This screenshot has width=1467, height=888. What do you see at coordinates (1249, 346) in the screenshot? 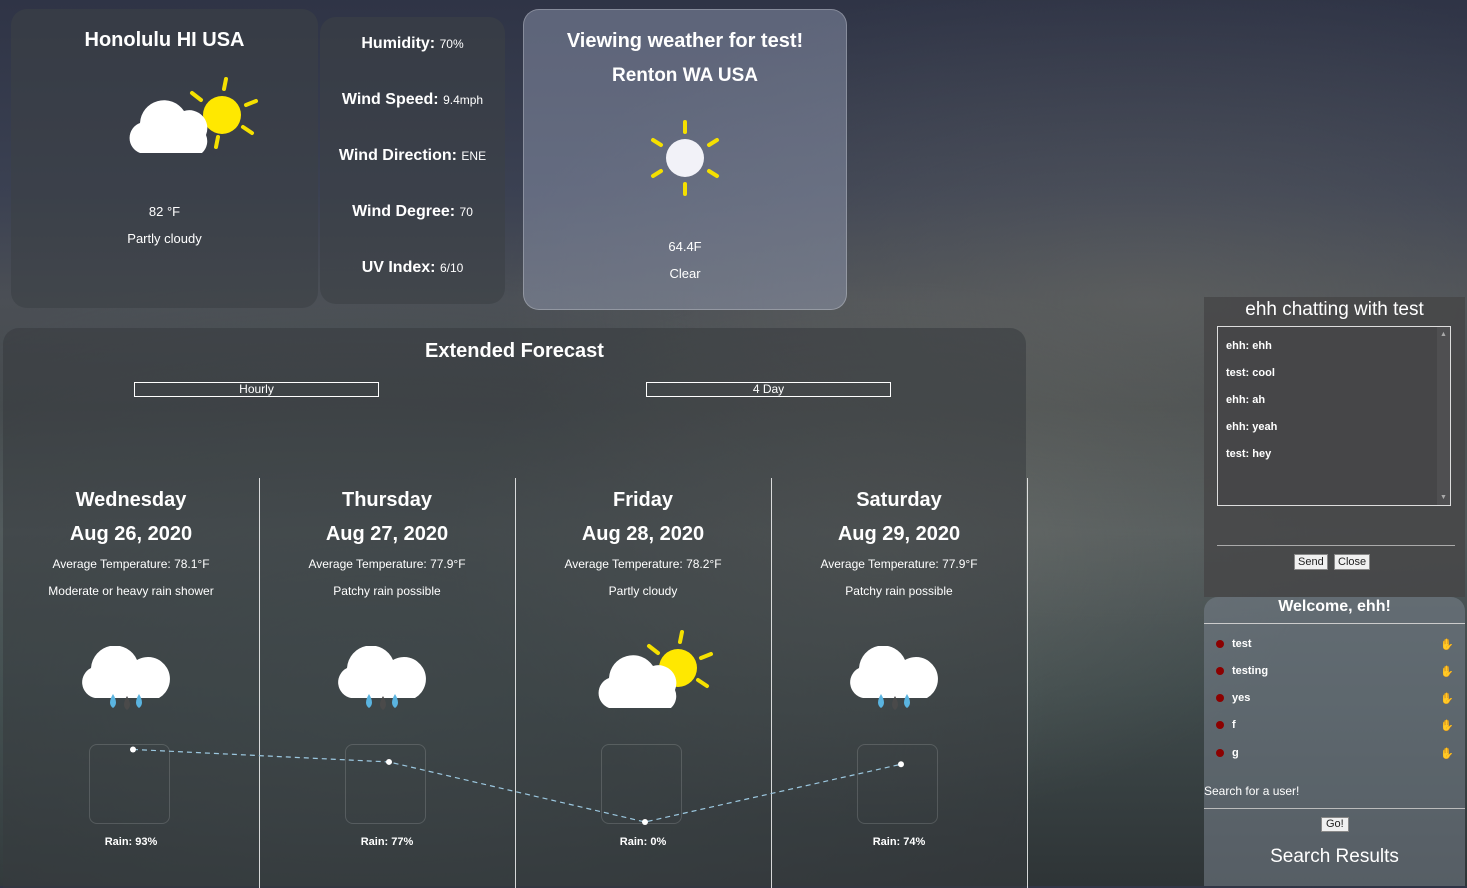
I see `chat-message: ehh` at bounding box center [1249, 346].